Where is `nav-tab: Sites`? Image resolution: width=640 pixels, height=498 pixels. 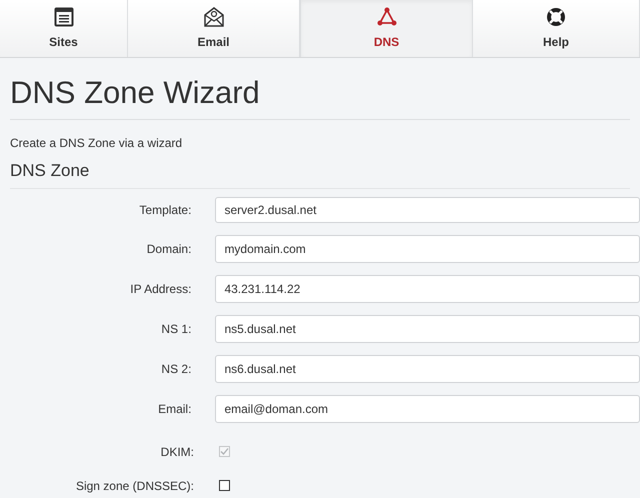 nav-tab: Sites is located at coordinates (64, 28).